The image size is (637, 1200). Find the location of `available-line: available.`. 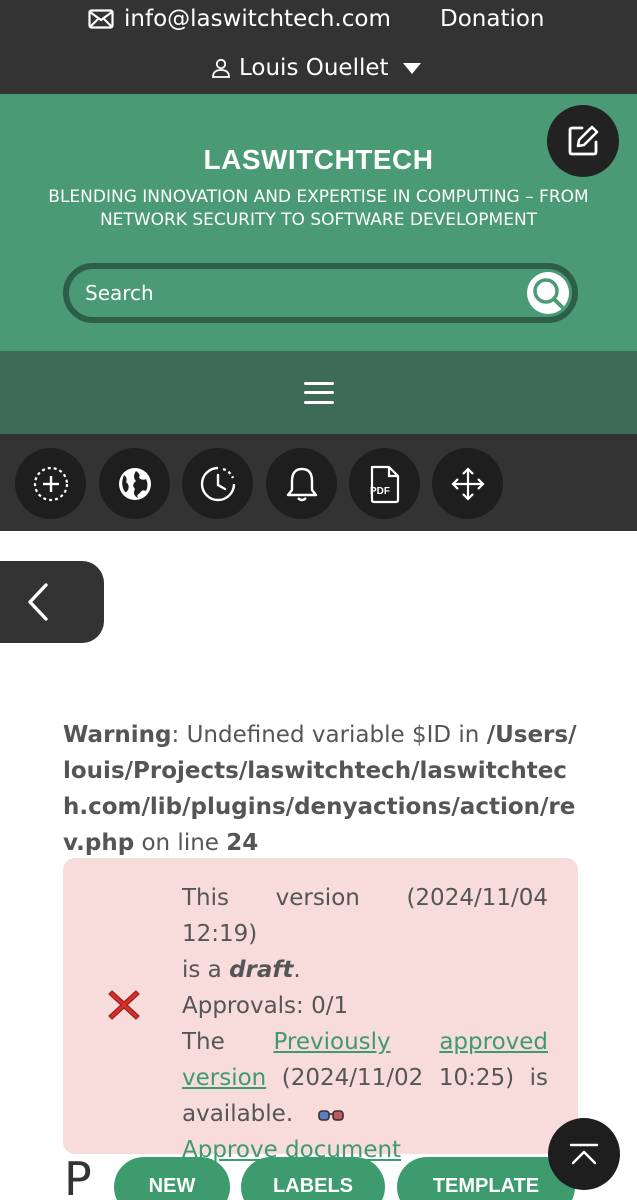

available-line: available. is located at coordinates (365, 1114).